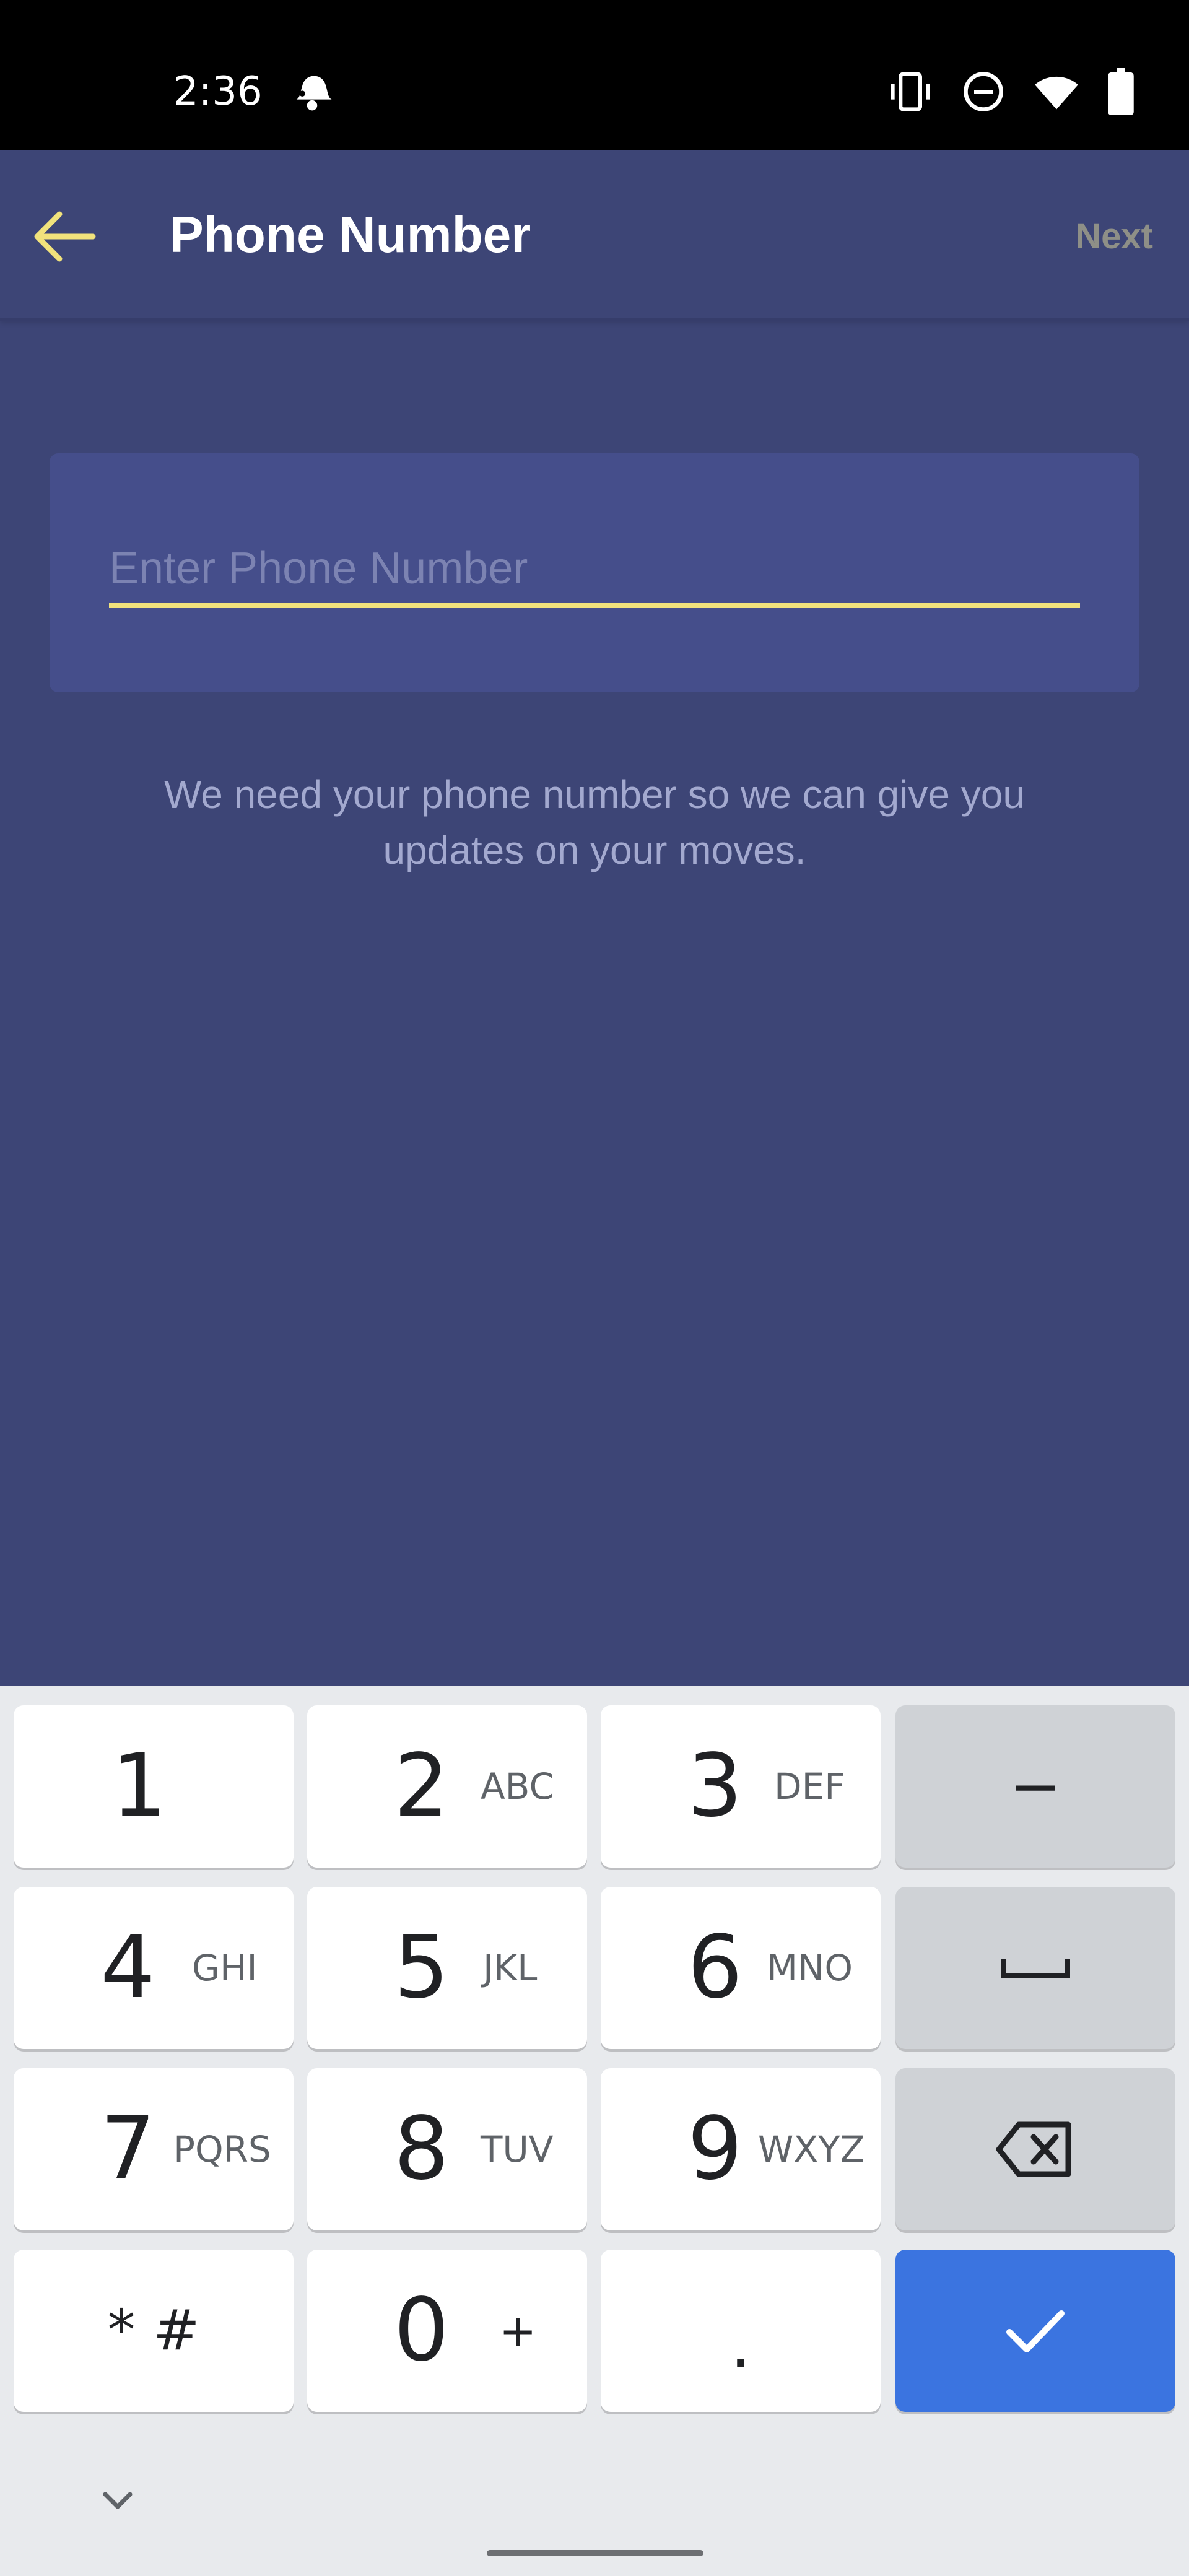 The width and height of the screenshot is (1189, 2576). What do you see at coordinates (154, 2149) in the screenshot?
I see `key-7: 7 PQRS` at bounding box center [154, 2149].